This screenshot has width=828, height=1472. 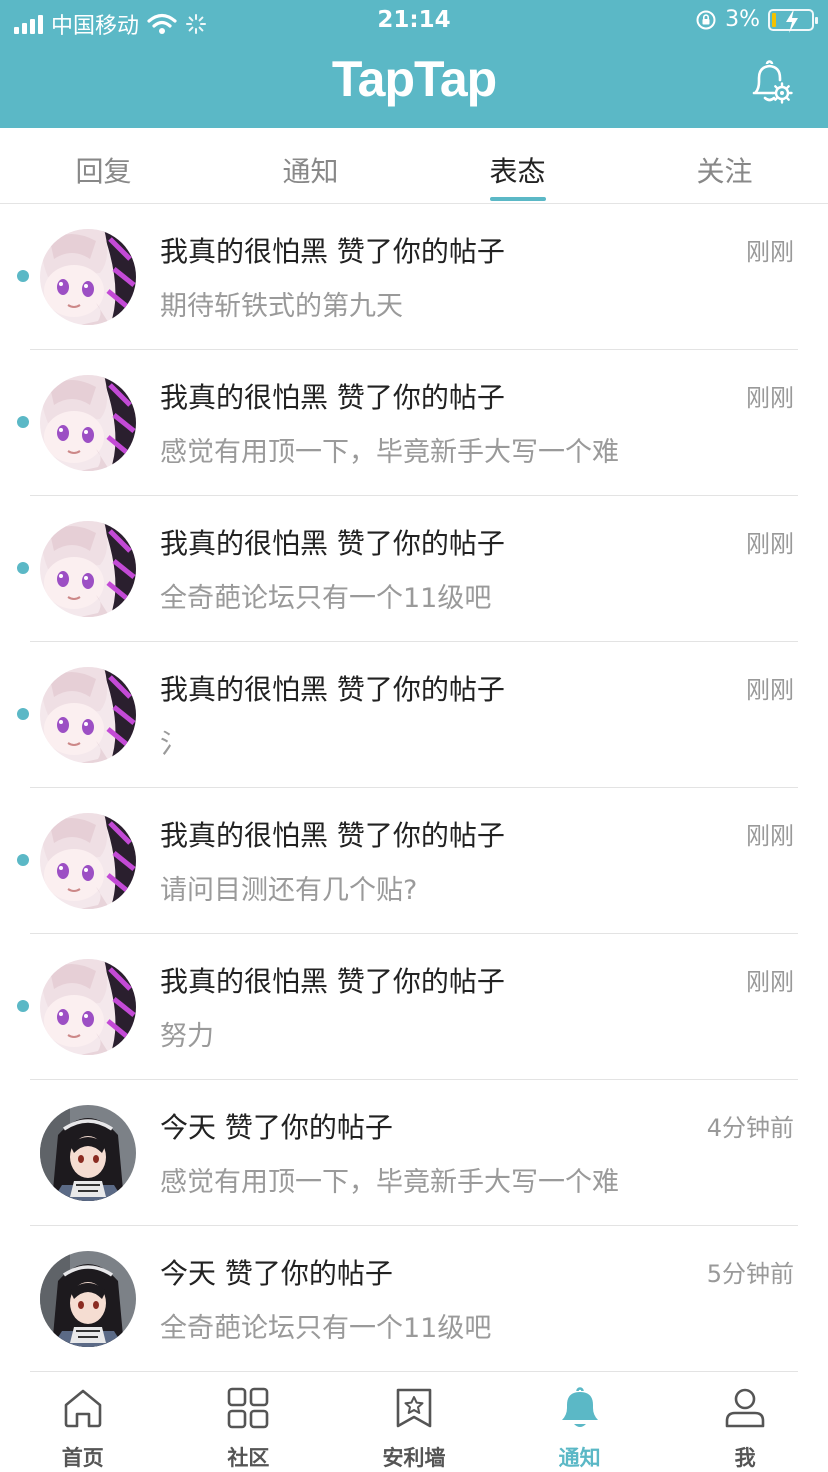 I want to click on notification-item: 我真的很怕黑 赞了你的帖子 刚刚期待斩铁式的第九天, so click(x=414, y=277).